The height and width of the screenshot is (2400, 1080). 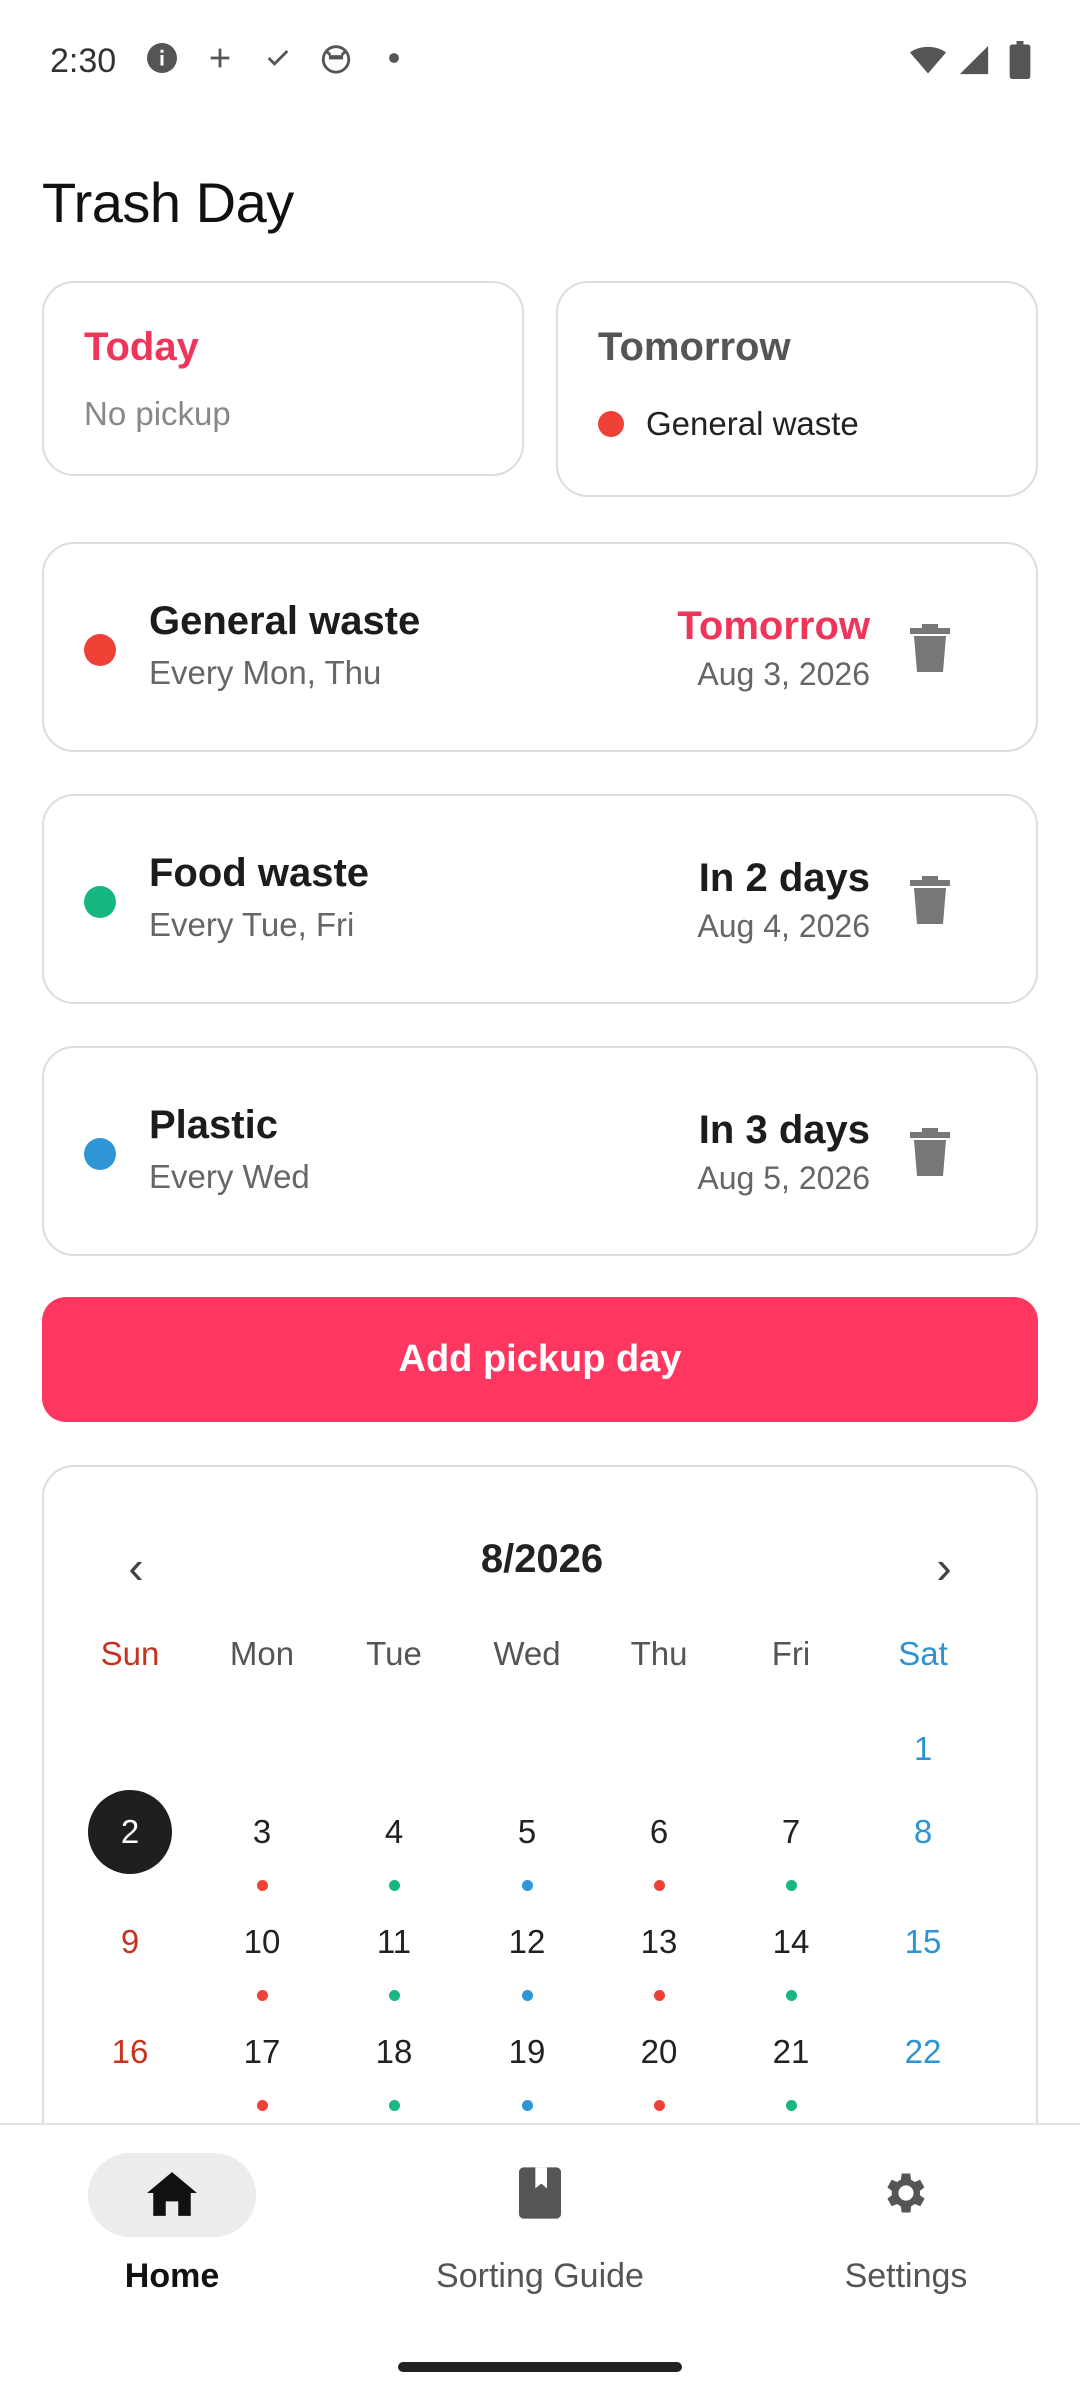 I want to click on wifi-icon, so click(x=928, y=60).